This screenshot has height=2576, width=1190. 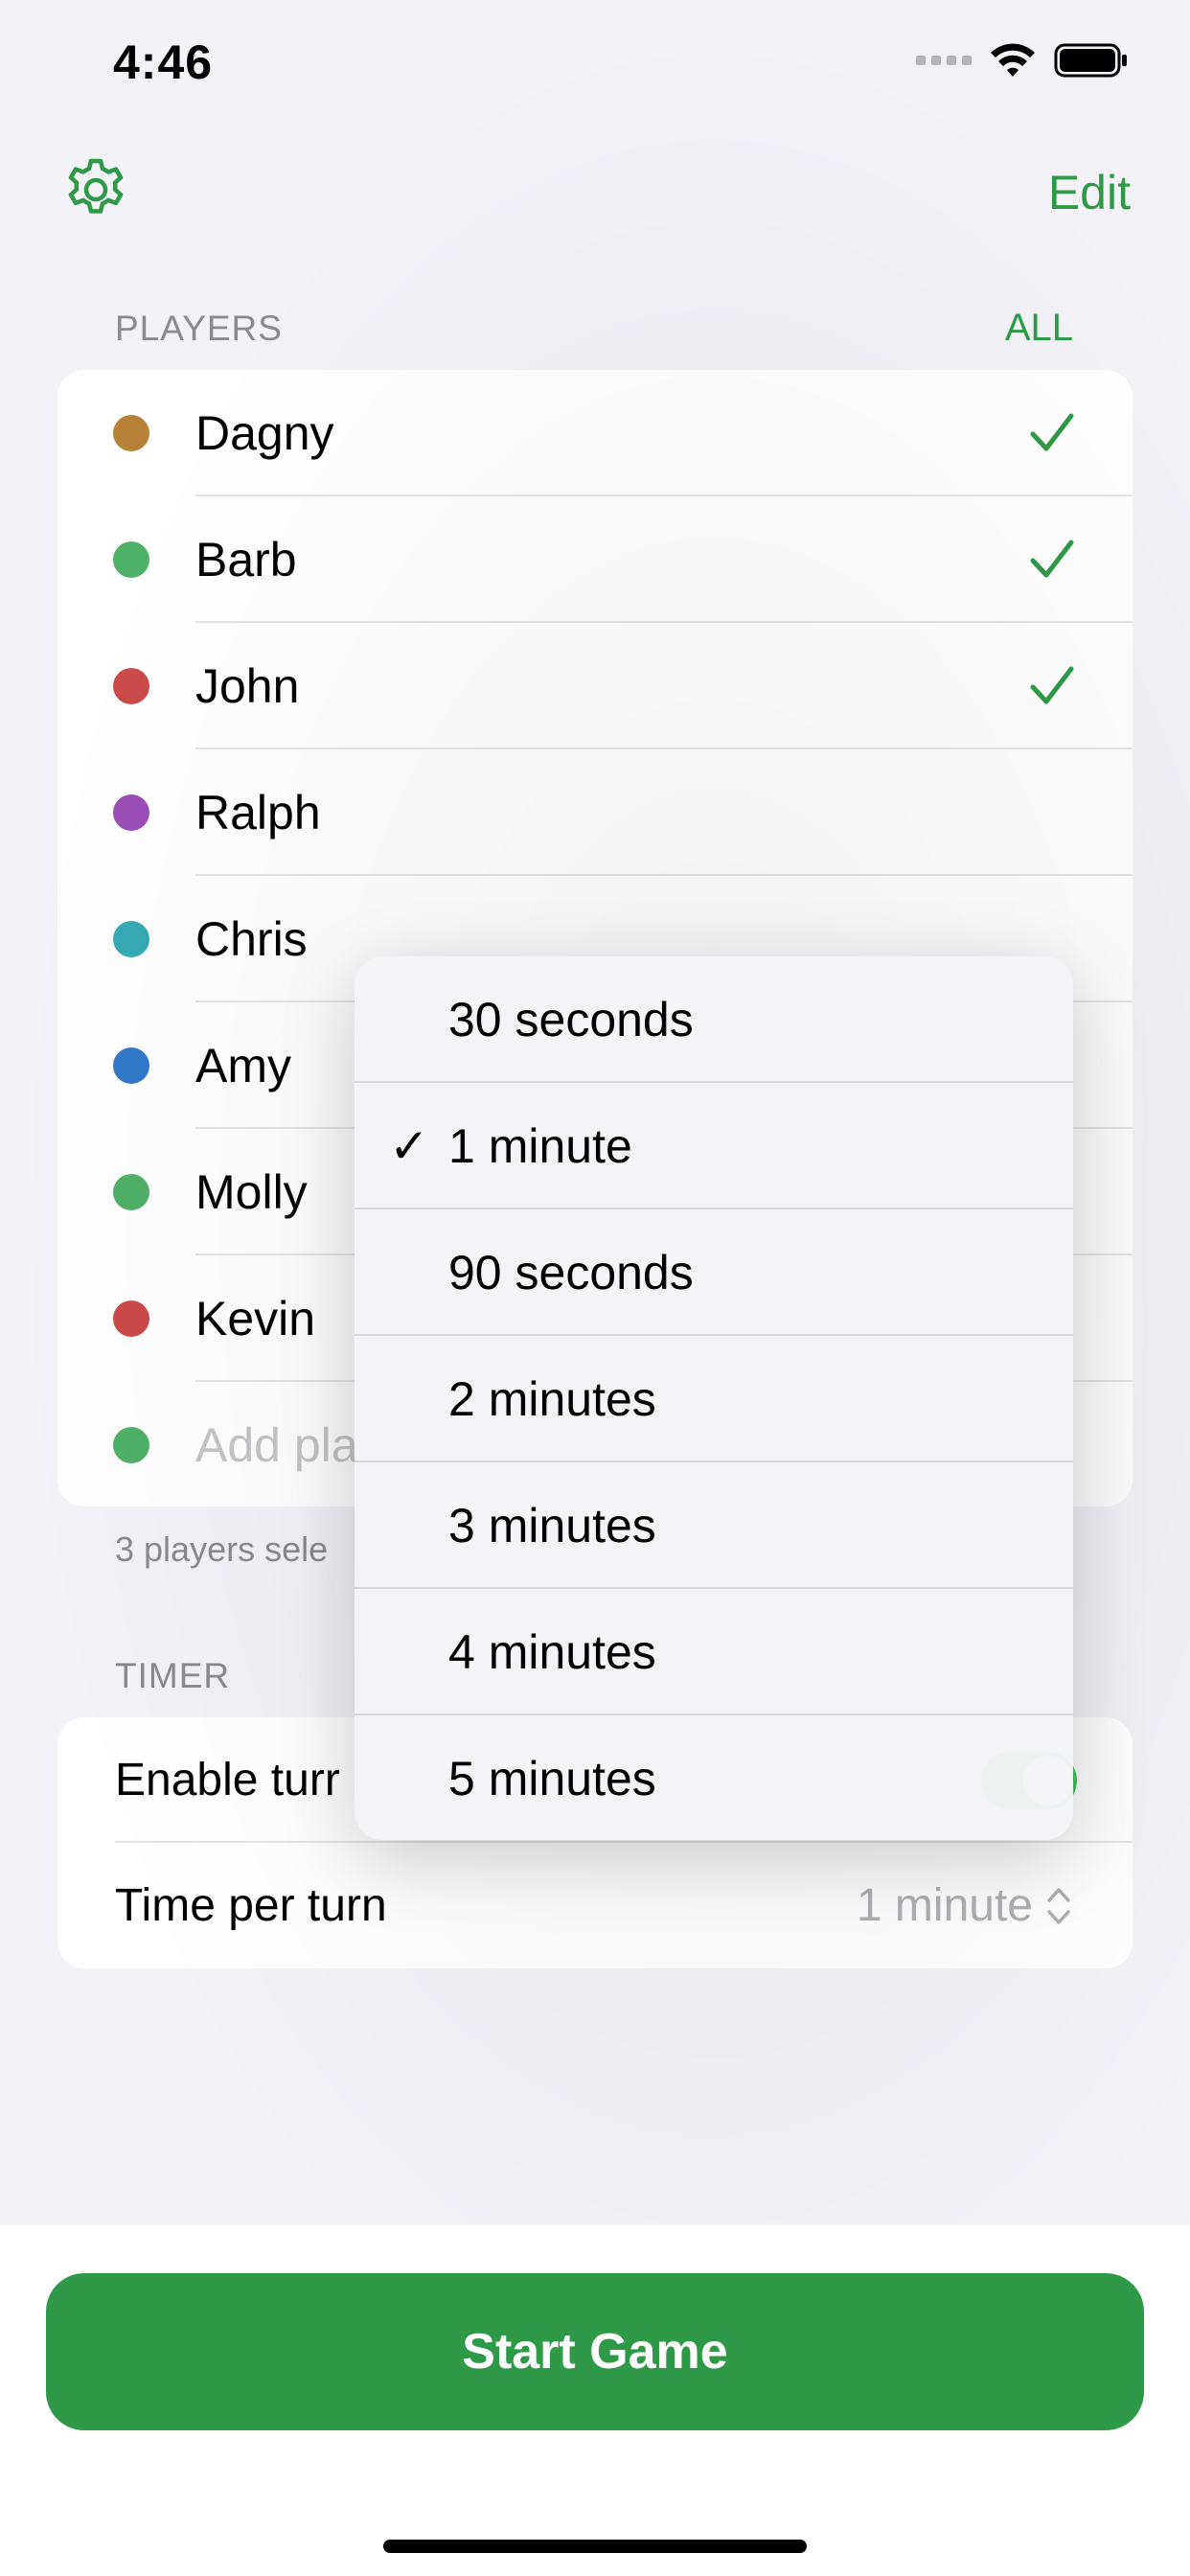 I want to click on player-name: Chris, so click(x=251, y=939).